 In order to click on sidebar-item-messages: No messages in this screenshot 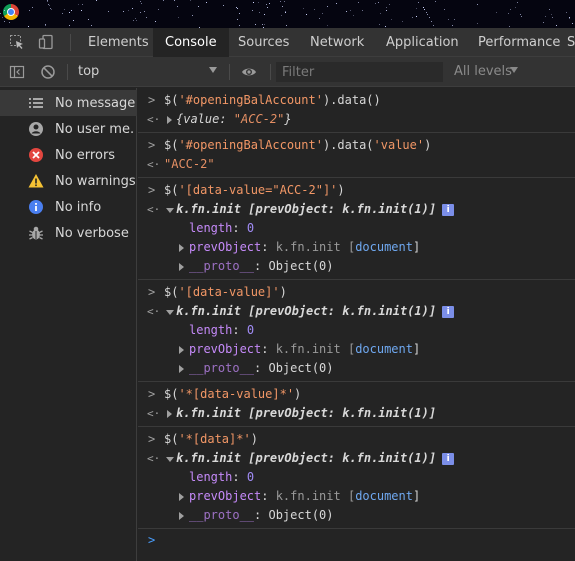, I will do `click(68, 103)`.